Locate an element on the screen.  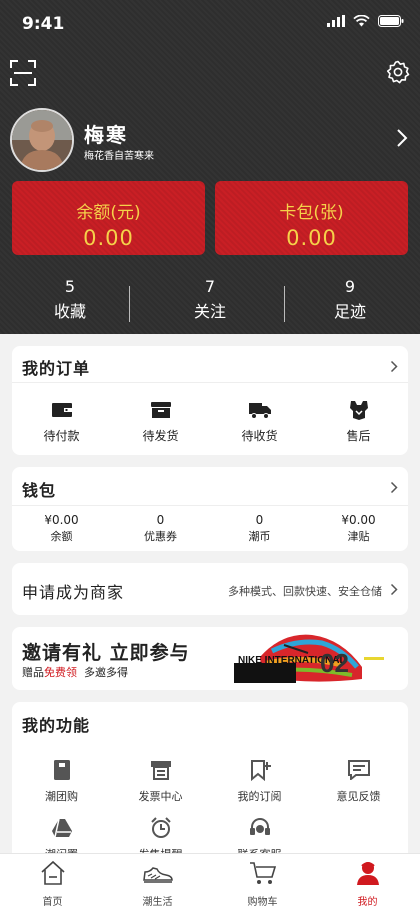
stat-favorites: 5 收藏 is located at coordinates (70, 302).